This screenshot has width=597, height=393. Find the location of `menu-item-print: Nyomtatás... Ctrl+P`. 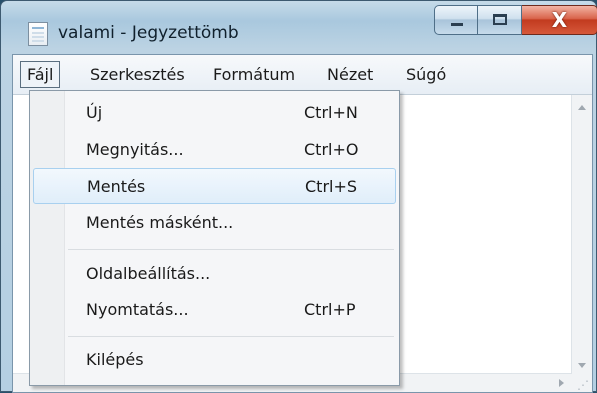

menu-item-print: Nyomtatás... Ctrl+P is located at coordinates (214, 310).